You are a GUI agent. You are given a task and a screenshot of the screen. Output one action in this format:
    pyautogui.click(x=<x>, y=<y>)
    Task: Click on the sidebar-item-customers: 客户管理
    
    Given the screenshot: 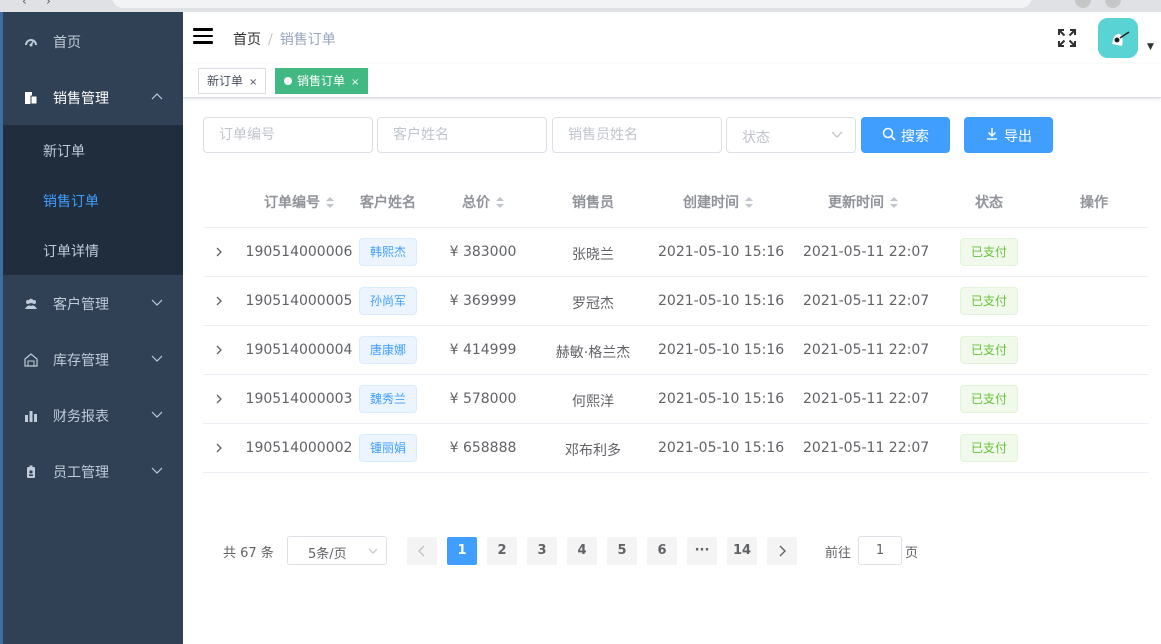 What is the action you would take?
    pyautogui.click(x=91, y=304)
    